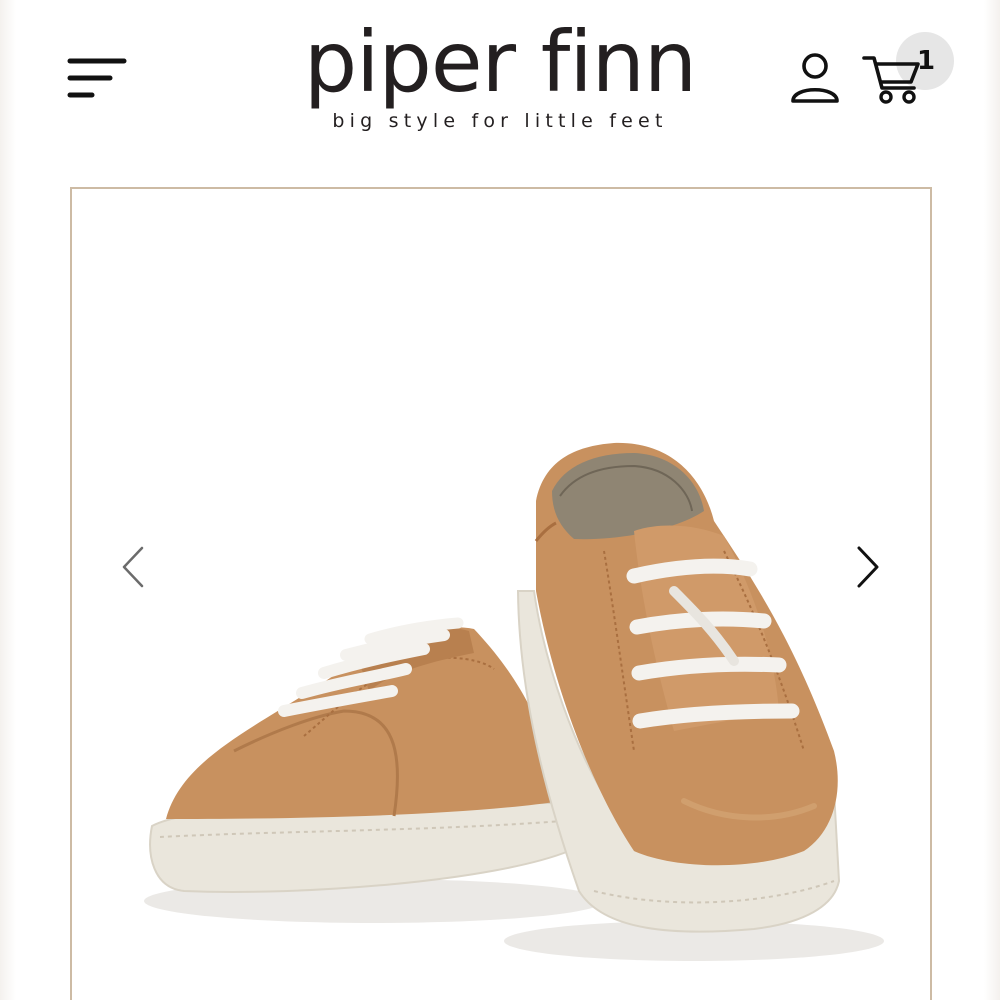 The image size is (1000, 1000). What do you see at coordinates (926, 61) in the screenshot?
I see `cart-count: 1` at bounding box center [926, 61].